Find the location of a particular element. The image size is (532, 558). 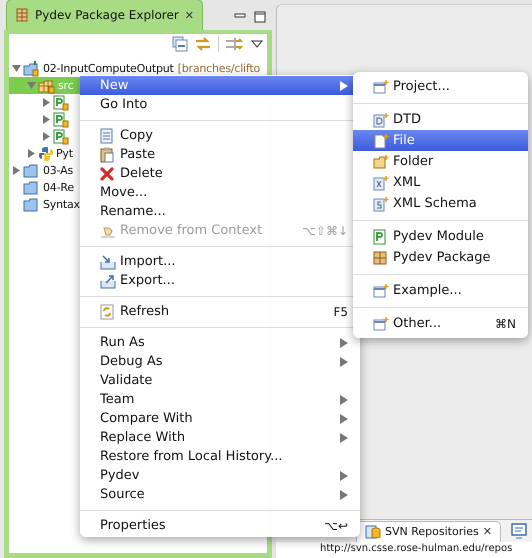

view-tab: Pydev Package Explorer ✕ is located at coordinates (104, 15).